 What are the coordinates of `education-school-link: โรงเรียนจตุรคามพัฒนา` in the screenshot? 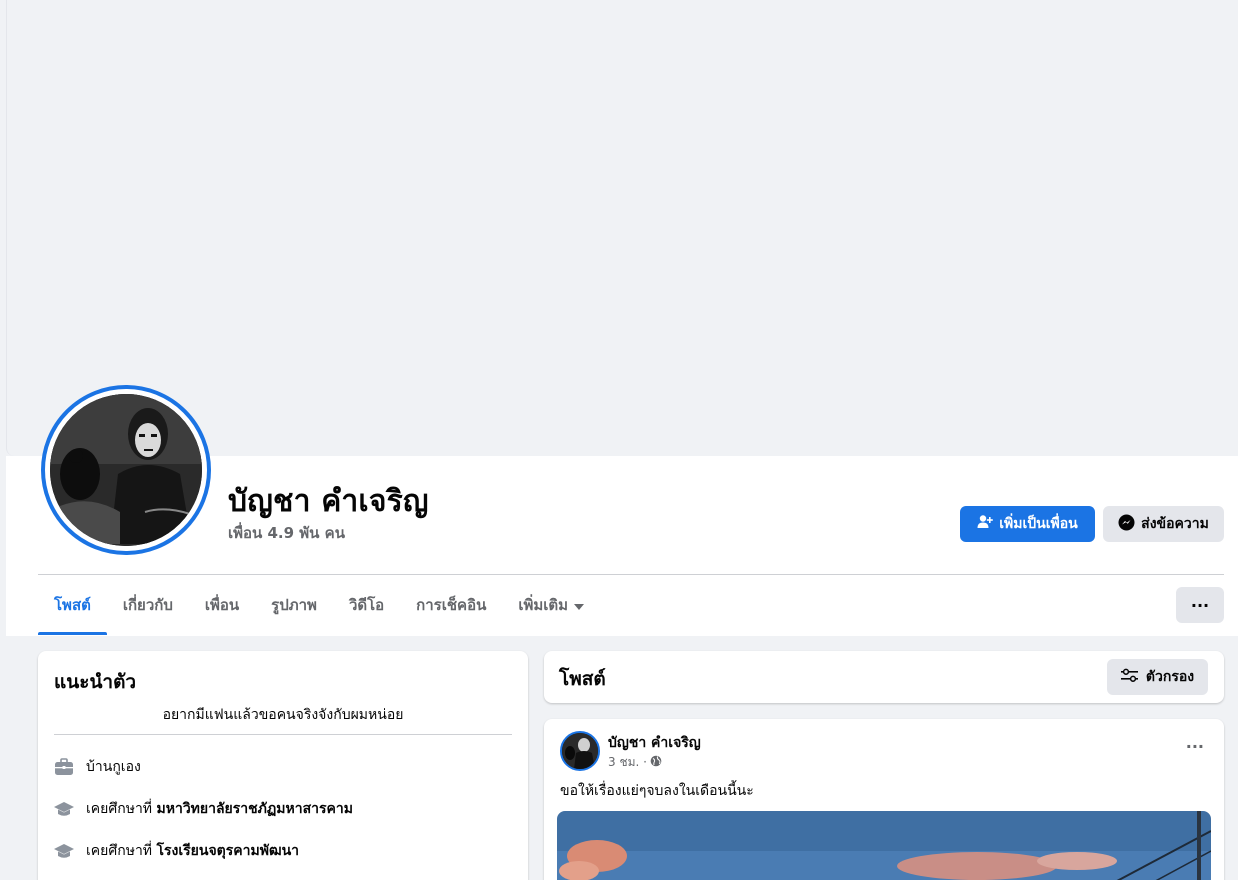 It's located at (228, 851).